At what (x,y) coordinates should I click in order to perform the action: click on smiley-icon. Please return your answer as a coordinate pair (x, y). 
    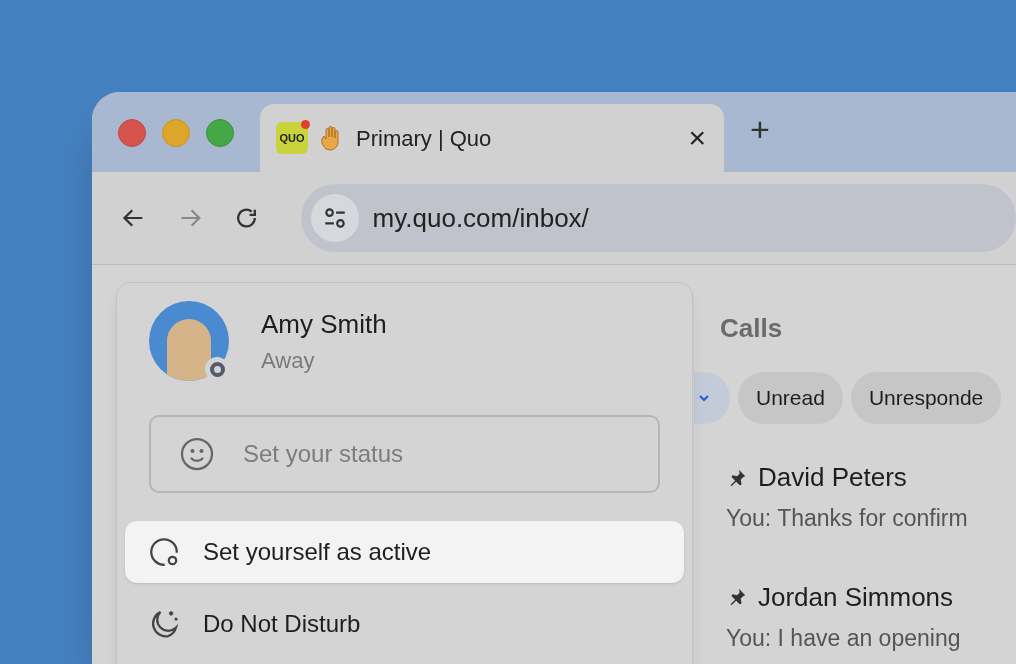
    Looking at the image, I should click on (197, 454).